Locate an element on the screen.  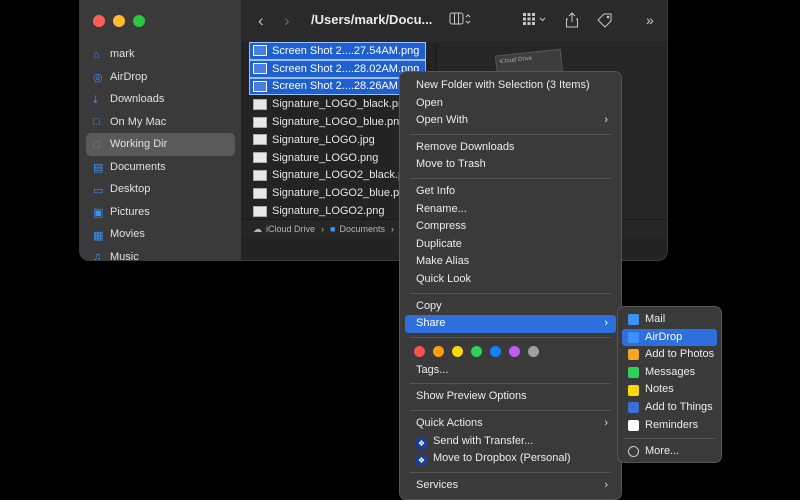
window-controls is located at coordinates (119, 21).